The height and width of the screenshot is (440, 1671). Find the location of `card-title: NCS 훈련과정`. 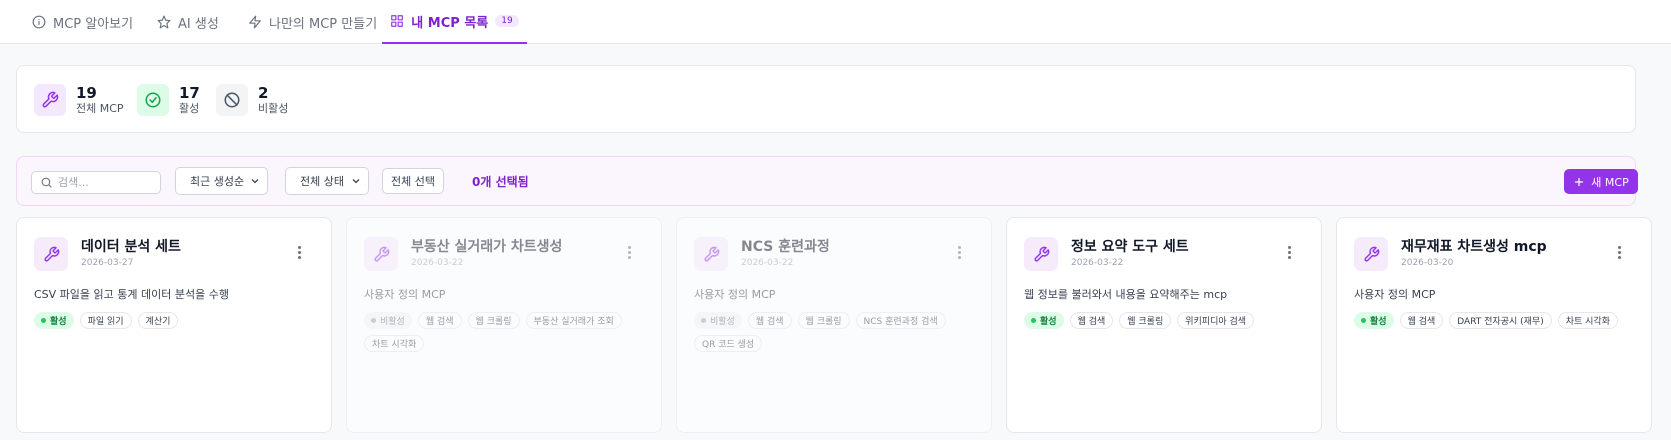

card-title: NCS 훈련과정 is located at coordinates (785, 247).